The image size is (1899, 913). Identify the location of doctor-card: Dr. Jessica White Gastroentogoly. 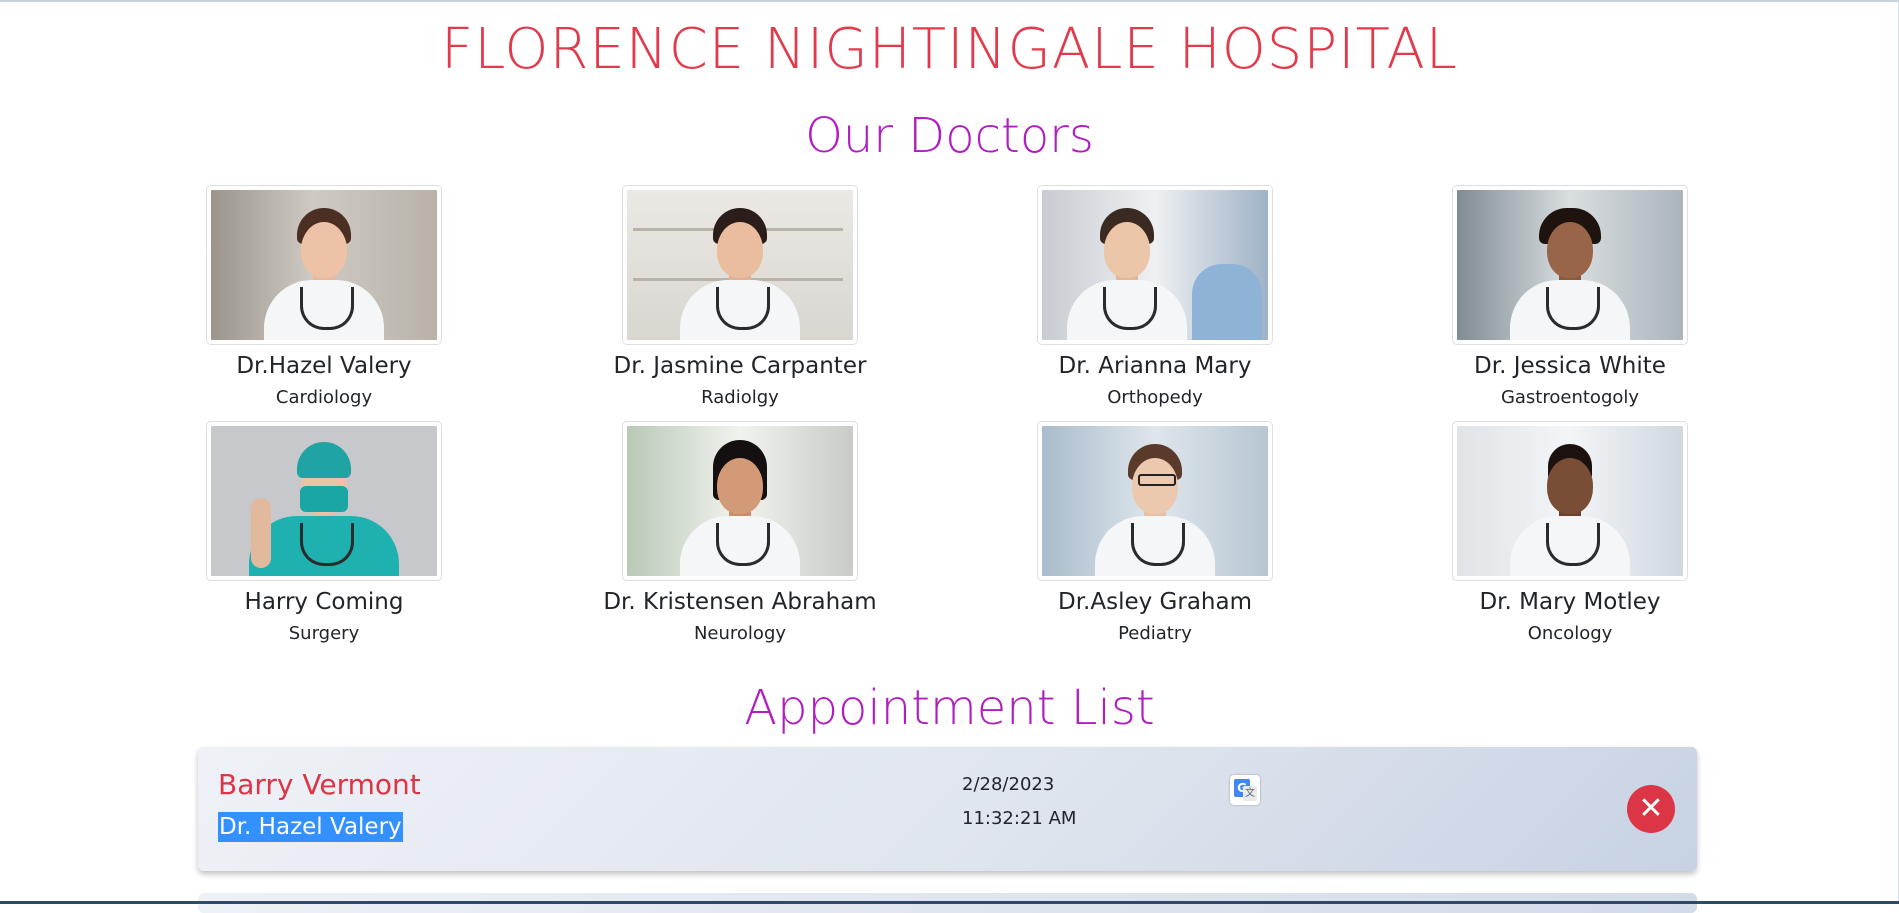
(1570, 297).